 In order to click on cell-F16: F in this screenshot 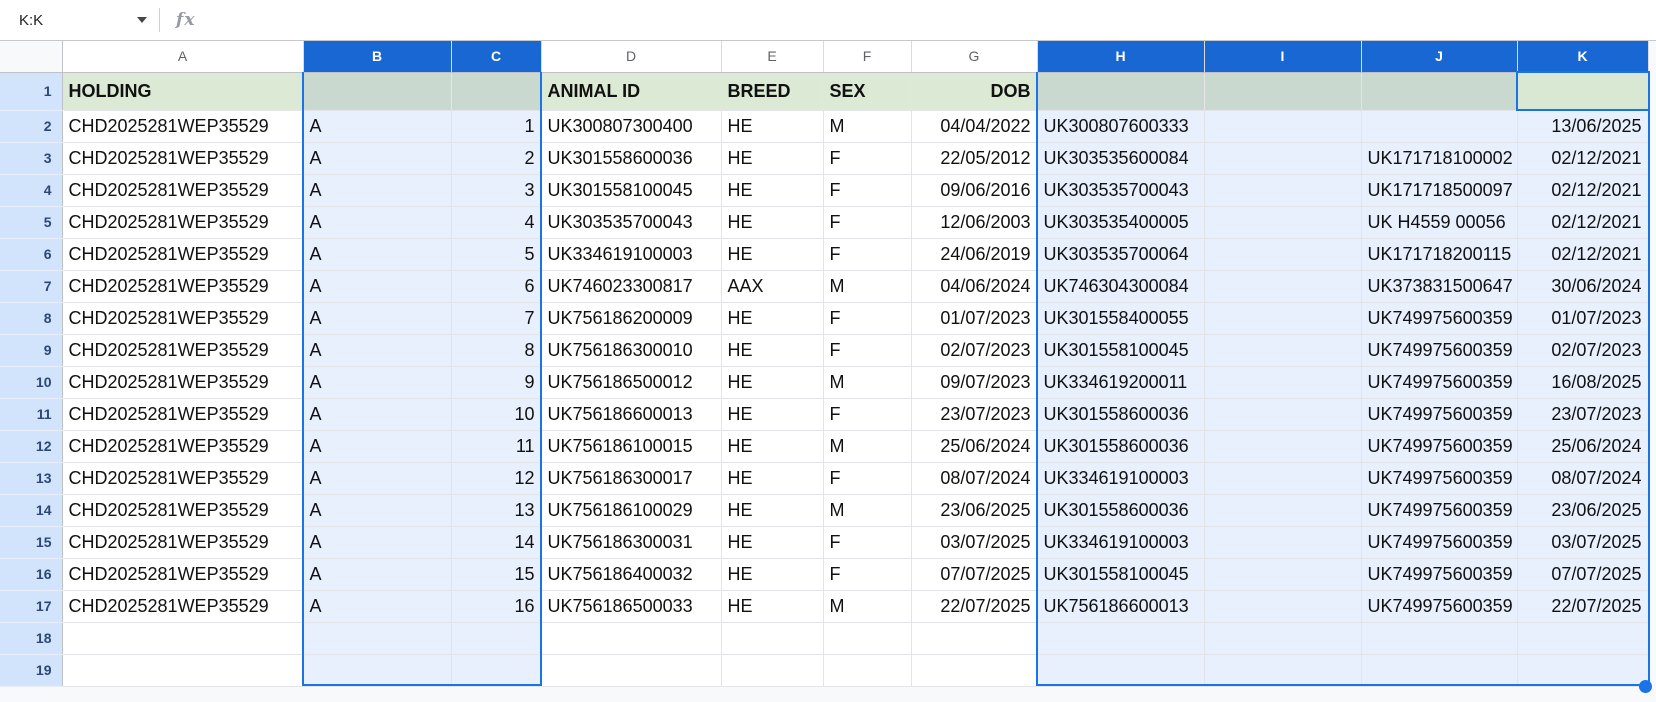, I will do `click(867, 574)`.